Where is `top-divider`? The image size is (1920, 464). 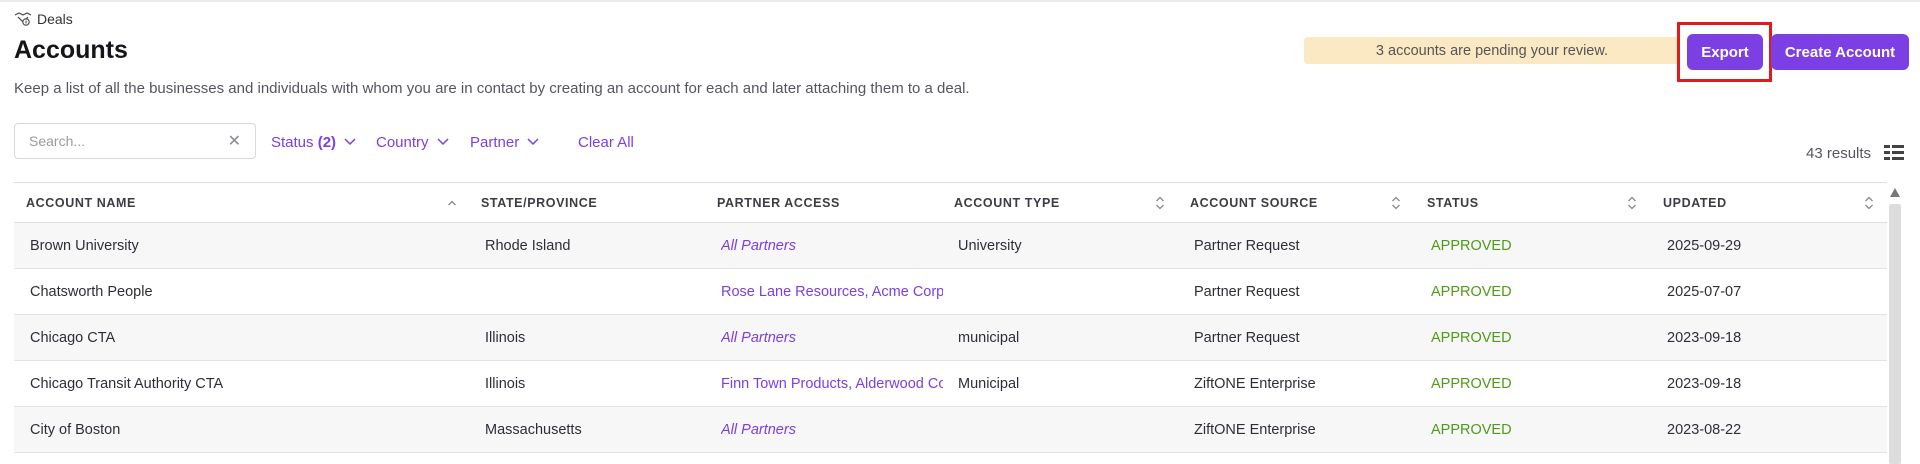
top-divider is located at coordinates (960, 1).